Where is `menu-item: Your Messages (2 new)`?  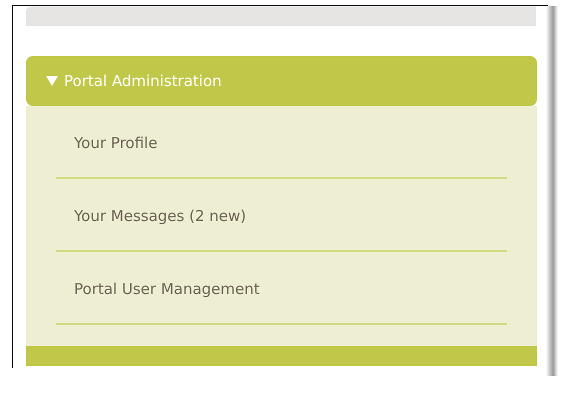
menu-item: Your Messages (2 new) is located at coordinates (160, 215).